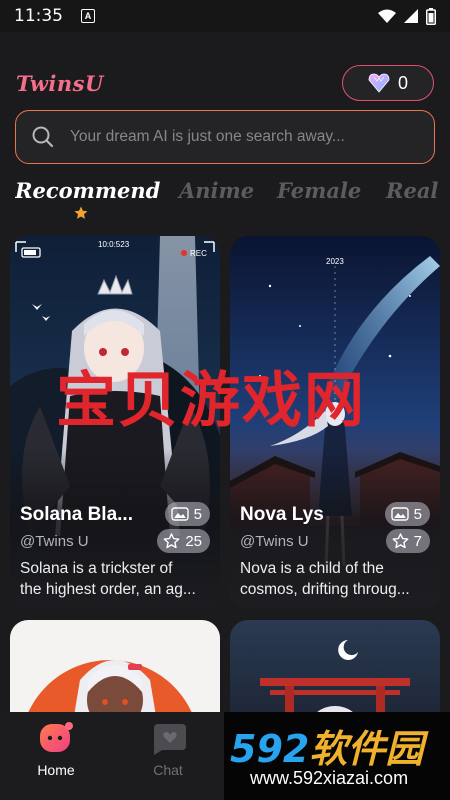 Image resolution: width=450 pixels, height=800 pixels. Describe the element at coordinates (87, 190) in the screenshot. I see `tab-recommend: Recommend` at that location.